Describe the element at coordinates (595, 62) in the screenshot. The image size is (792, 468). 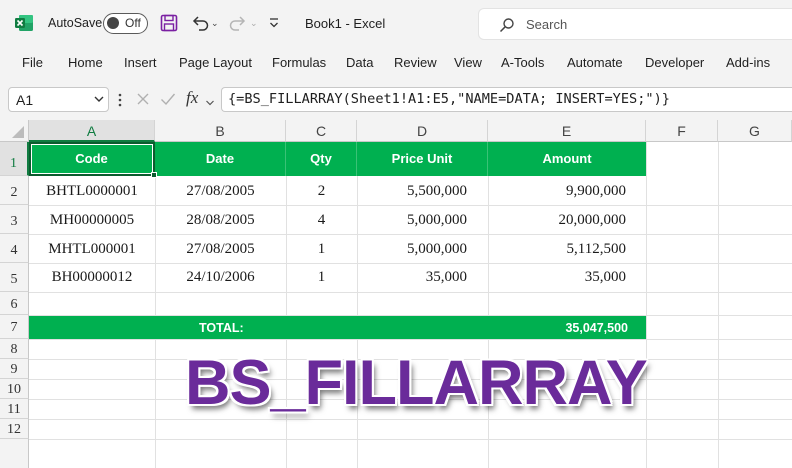
I see `tab-automate: Automate` at that location.